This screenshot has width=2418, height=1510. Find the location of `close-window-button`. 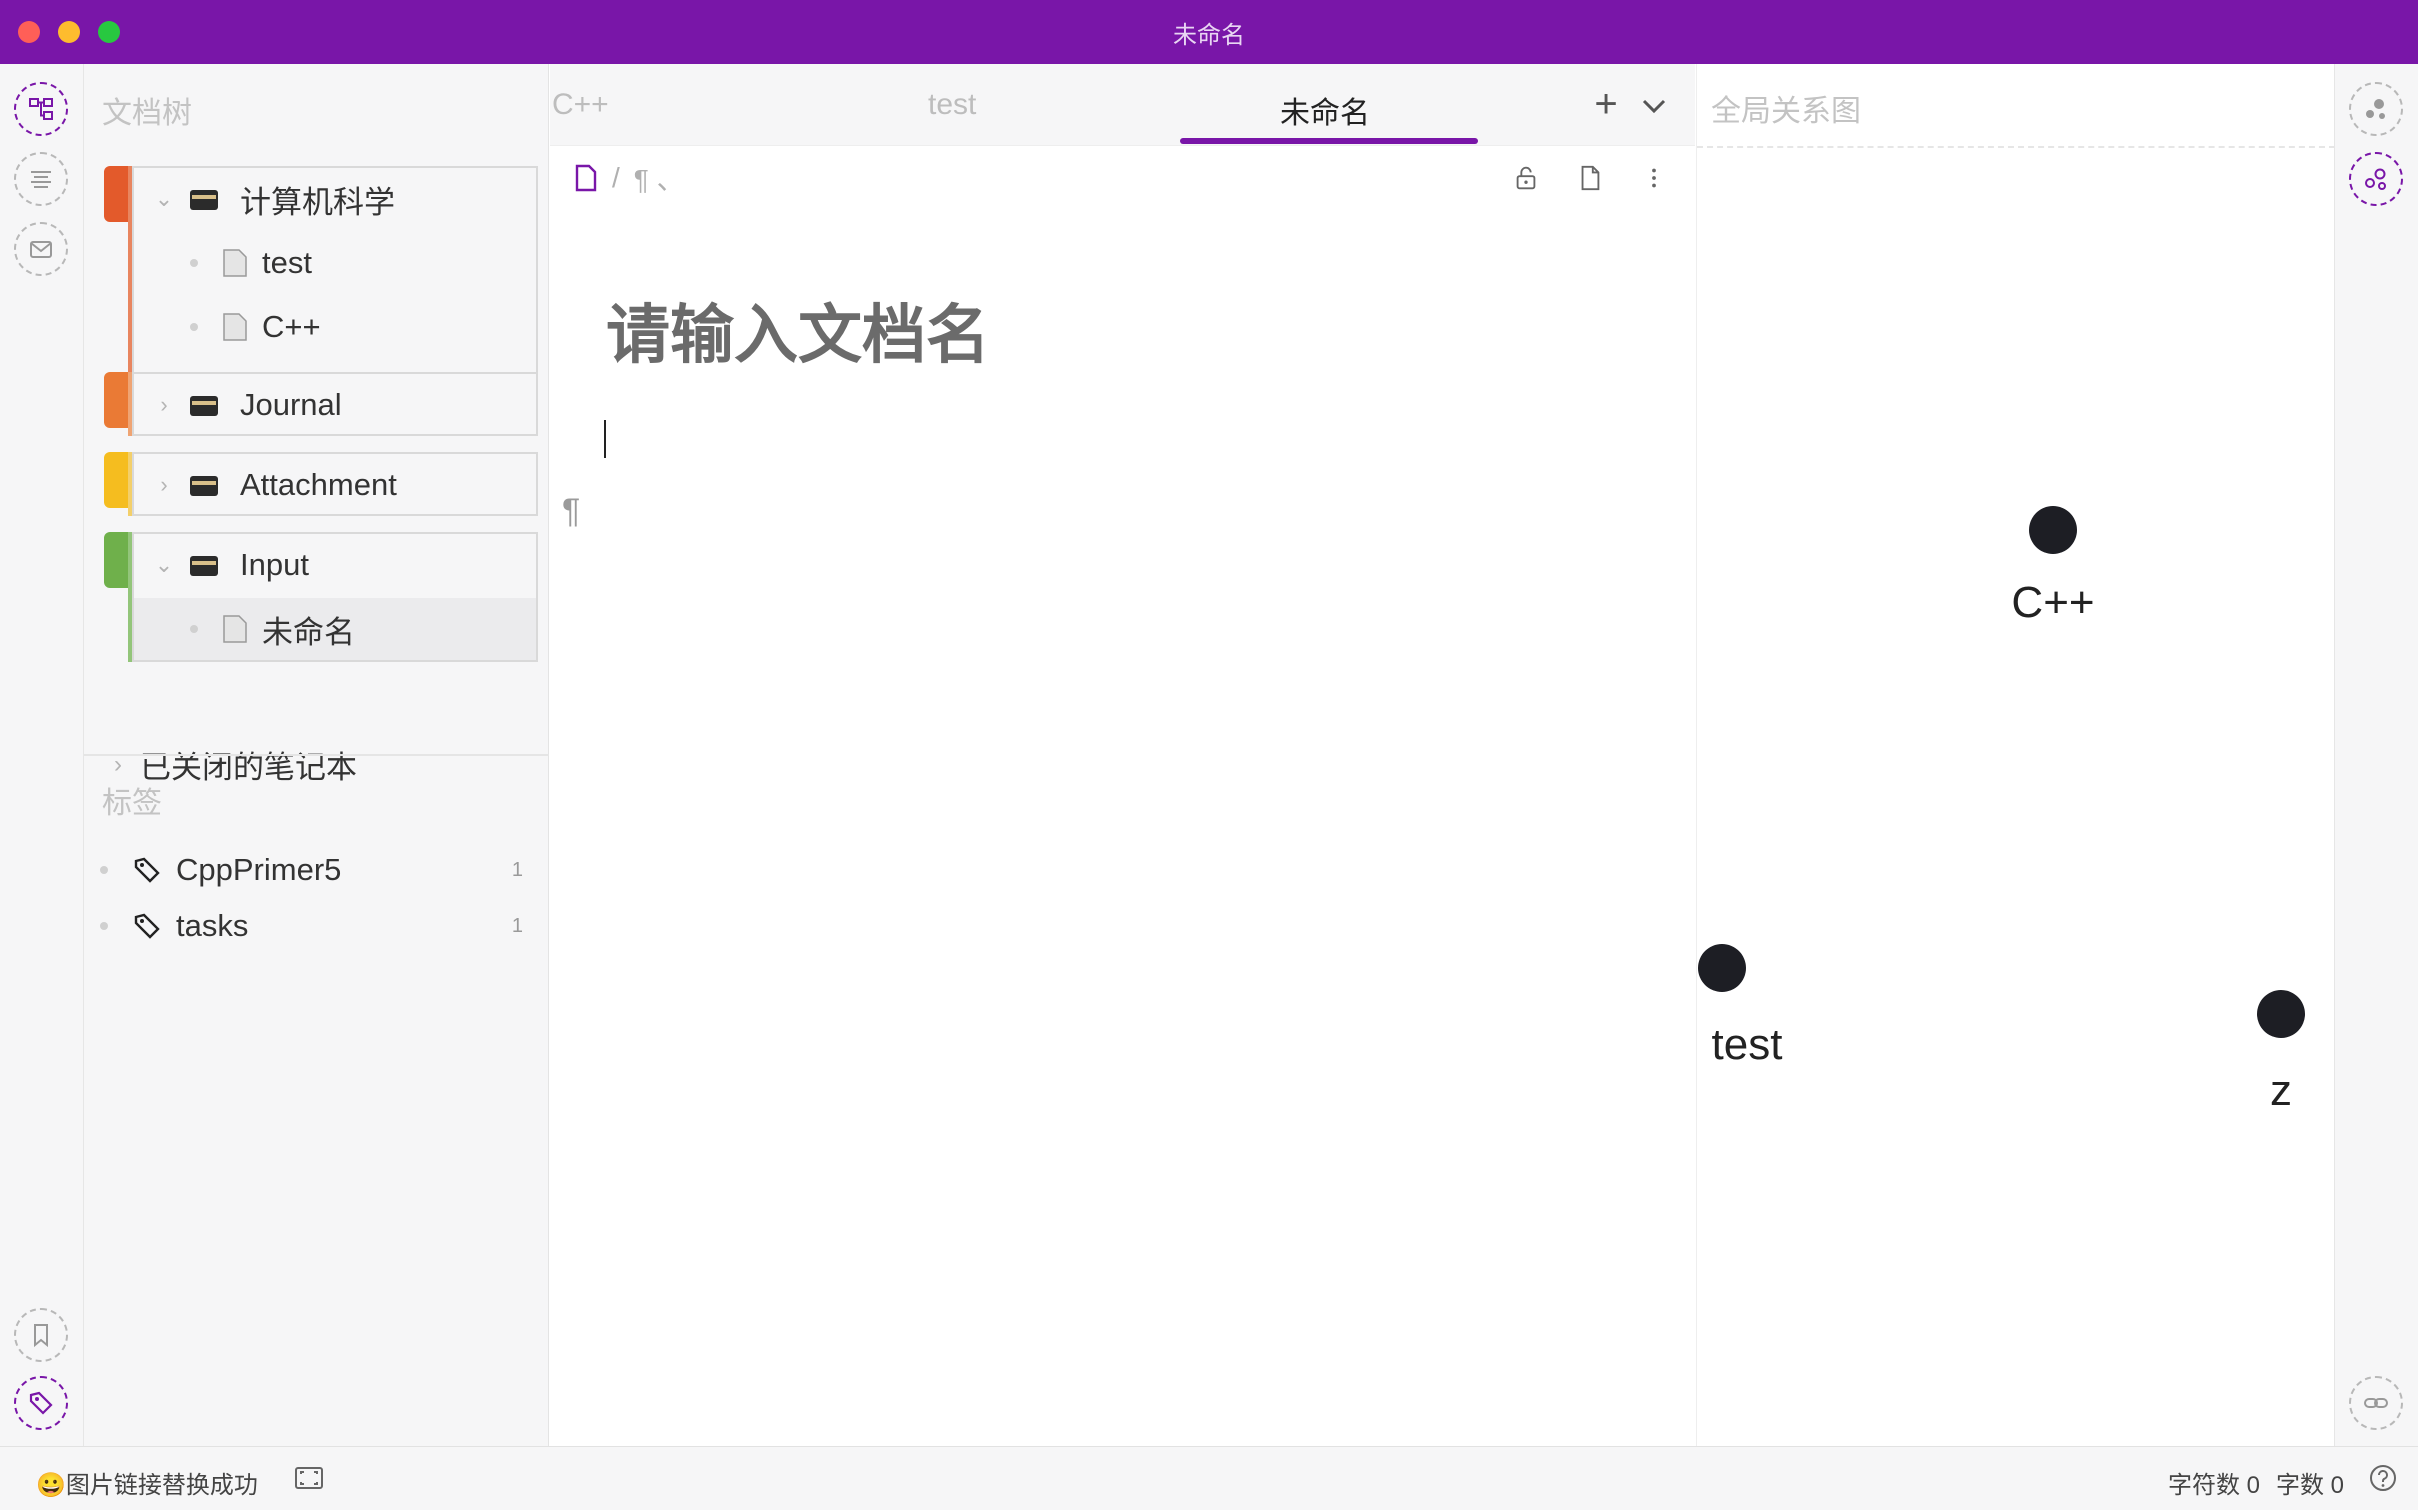

close-window-button is located at coordinates (29, 32).